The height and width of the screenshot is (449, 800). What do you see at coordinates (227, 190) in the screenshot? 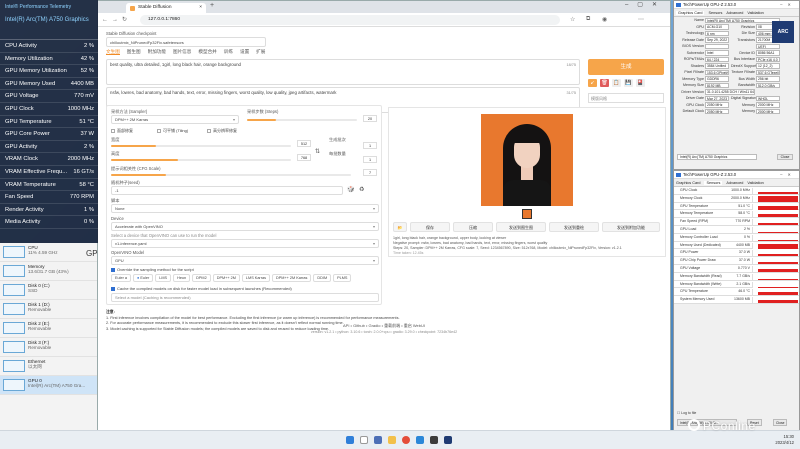
I see `seed-input: -1` at bounding box center [227, 190].